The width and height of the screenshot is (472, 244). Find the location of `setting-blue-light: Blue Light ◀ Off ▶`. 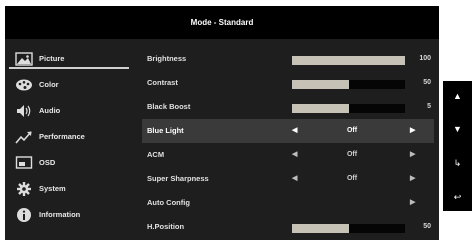

setting-blue-light: Blue Light ◀ Off ▶ is located at coordinates (288, 131).